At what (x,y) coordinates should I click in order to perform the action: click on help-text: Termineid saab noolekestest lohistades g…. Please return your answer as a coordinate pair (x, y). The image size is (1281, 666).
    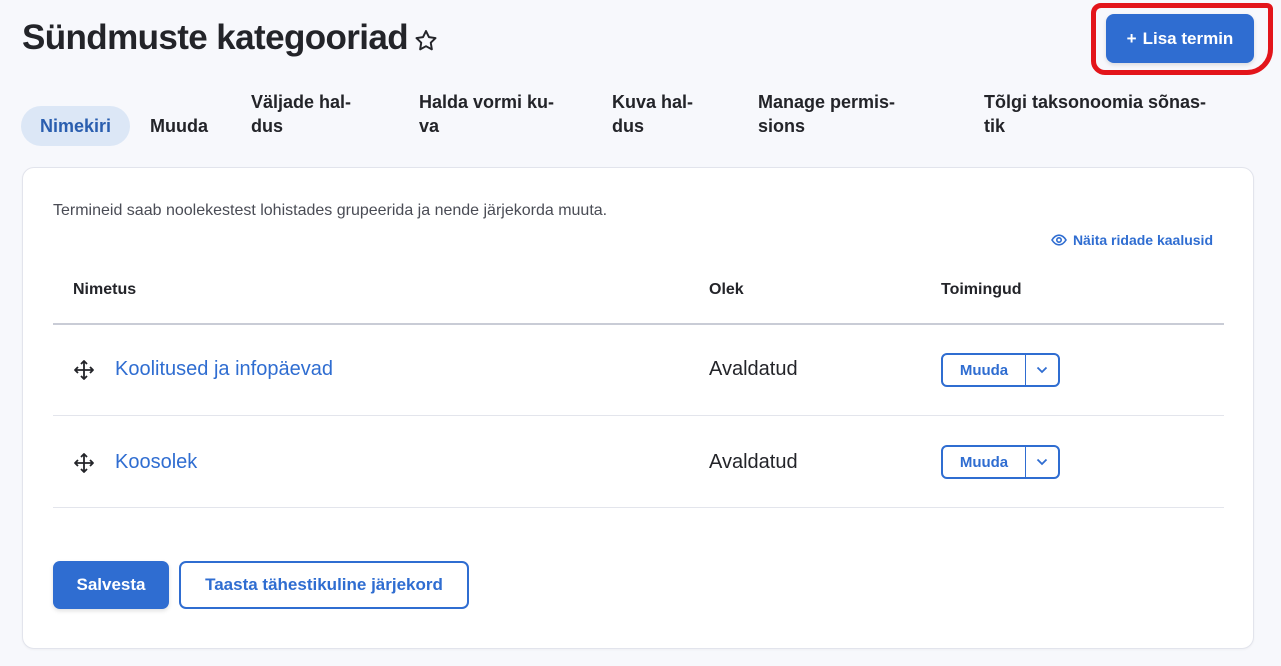
    Looking at the image, I should click on (330, 210).